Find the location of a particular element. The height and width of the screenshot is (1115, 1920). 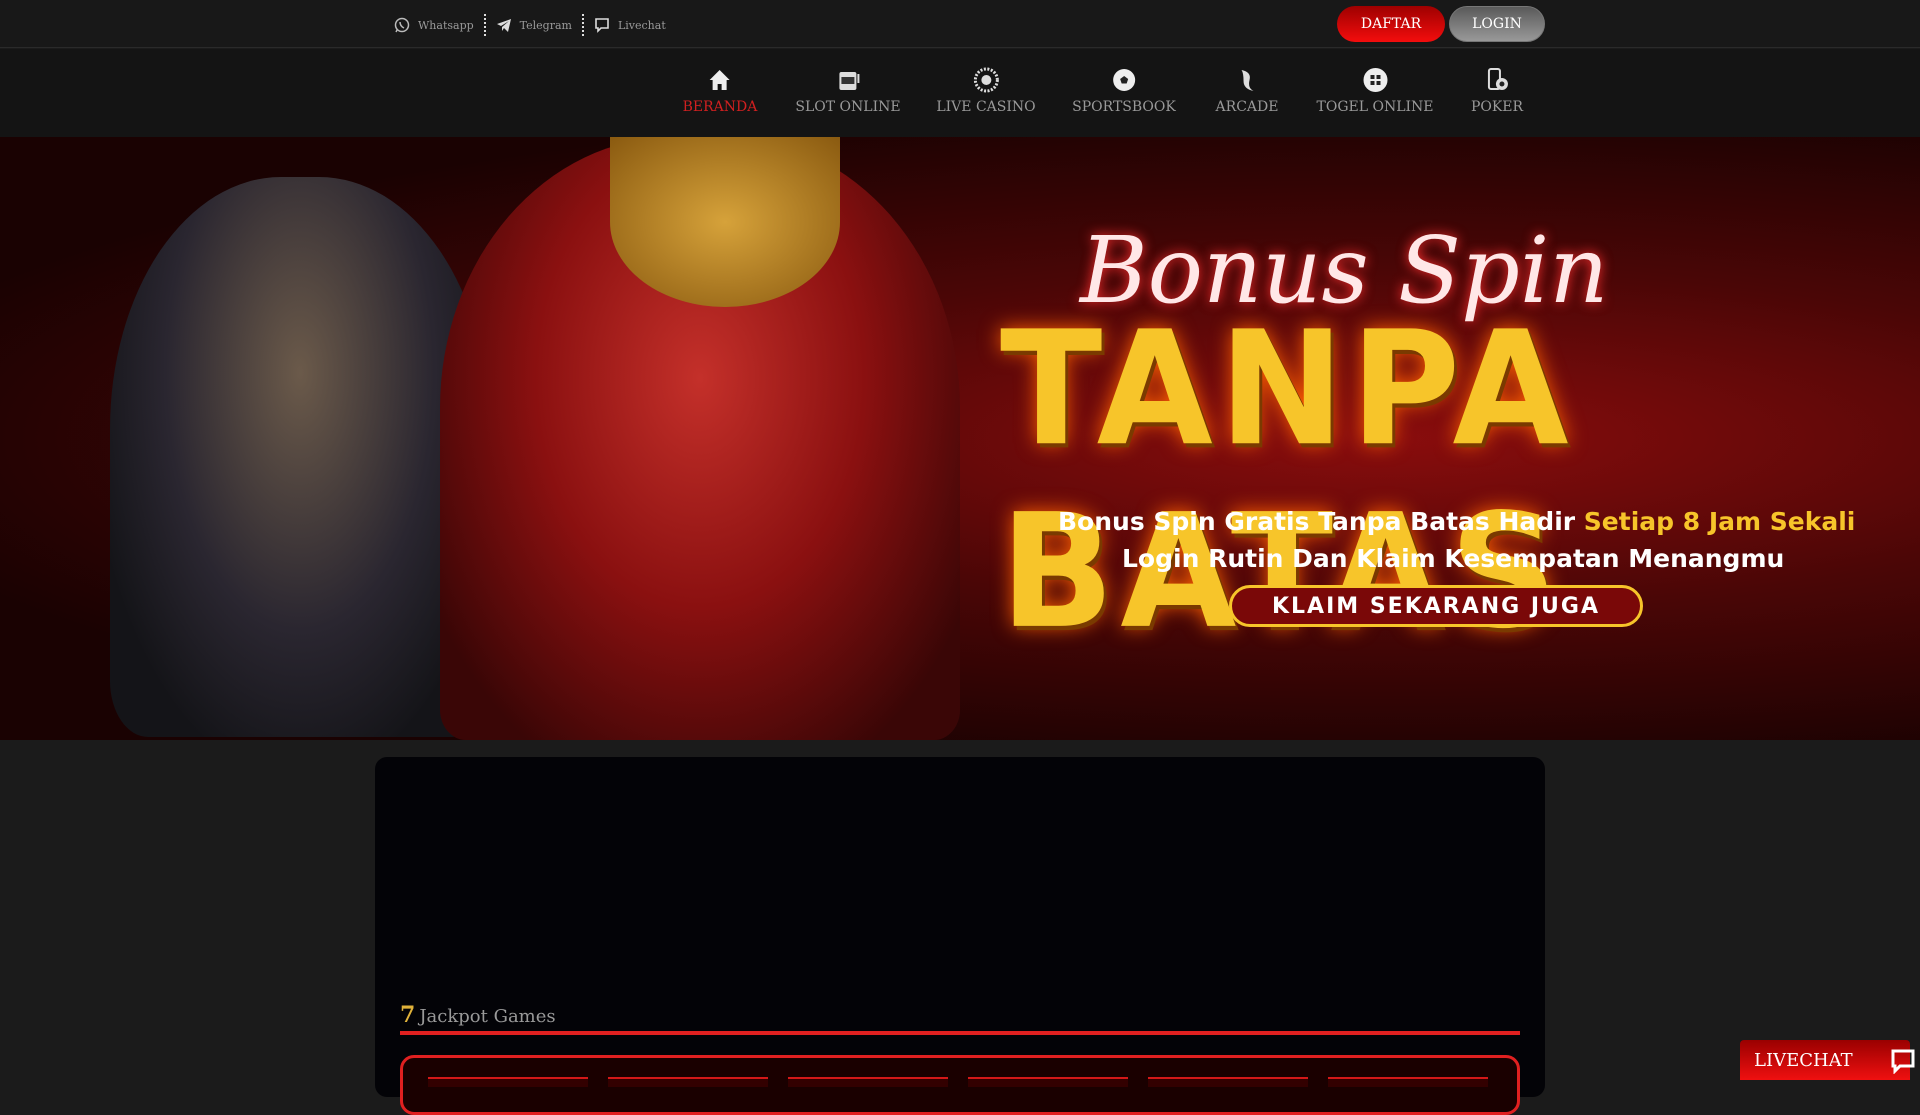

nav-label: ARCADE is located at coordinates (1247, 107).